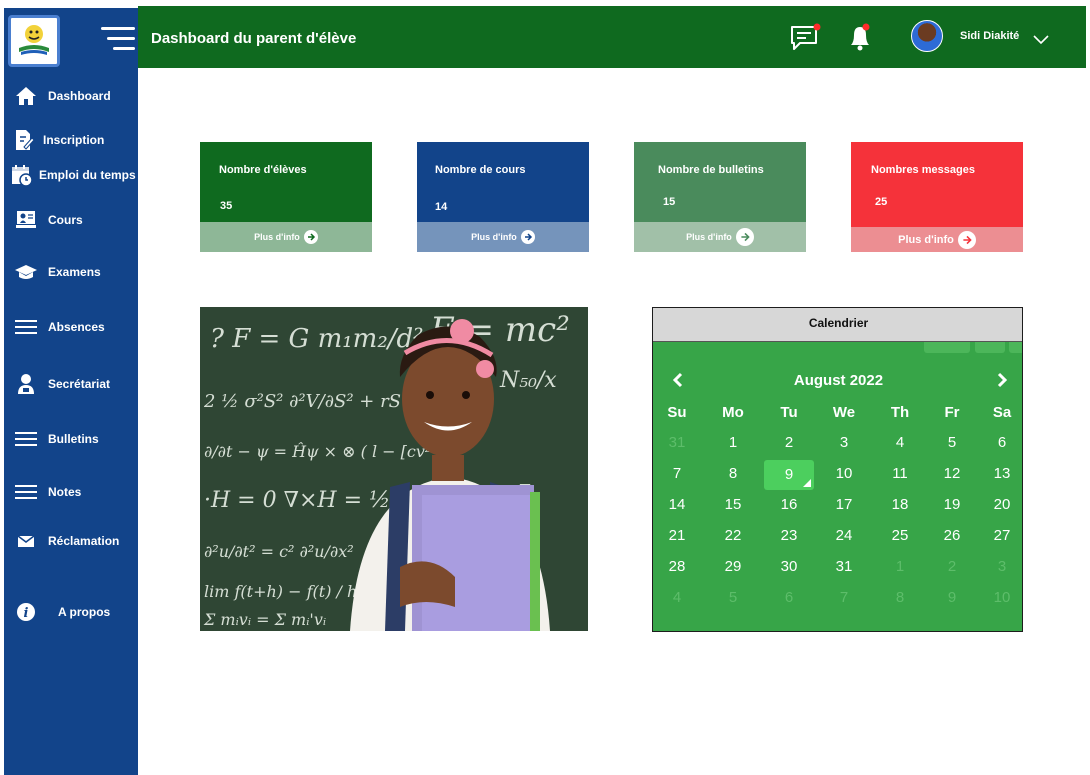  I want to click on weekday-label: Mo, so click(733, 412).